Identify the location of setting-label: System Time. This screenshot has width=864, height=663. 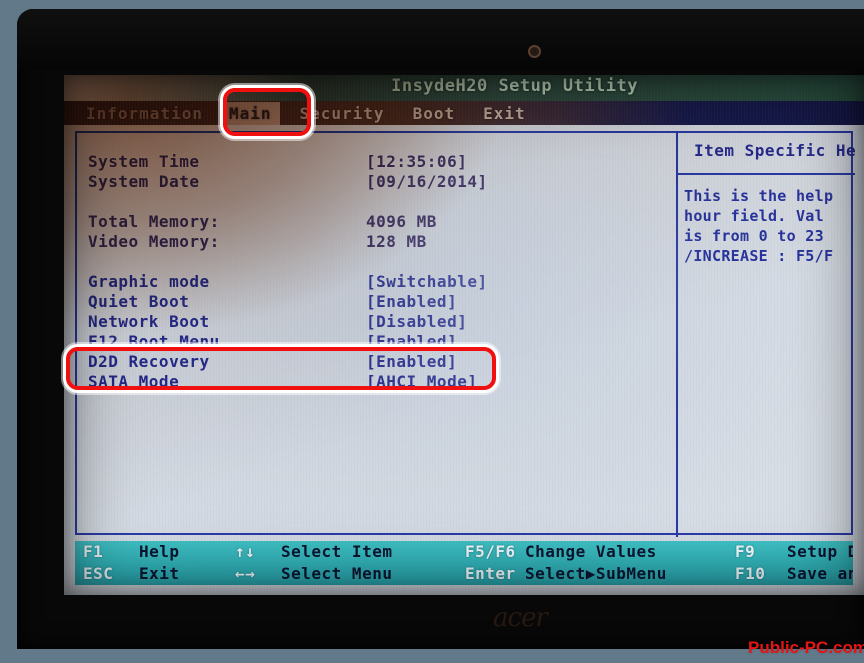
(144, 161).